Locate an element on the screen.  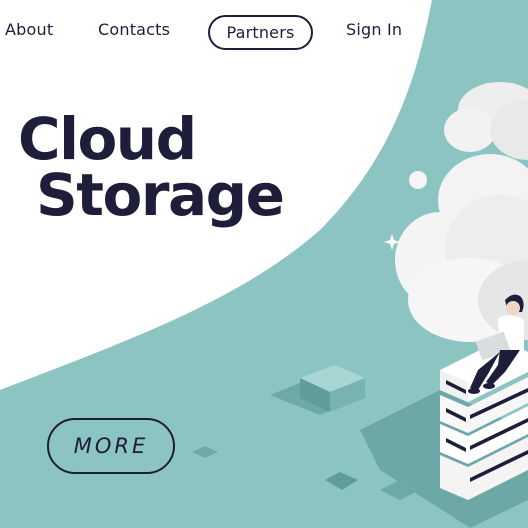
nav-partners-button: Partners is located at coordinates (260, 32).